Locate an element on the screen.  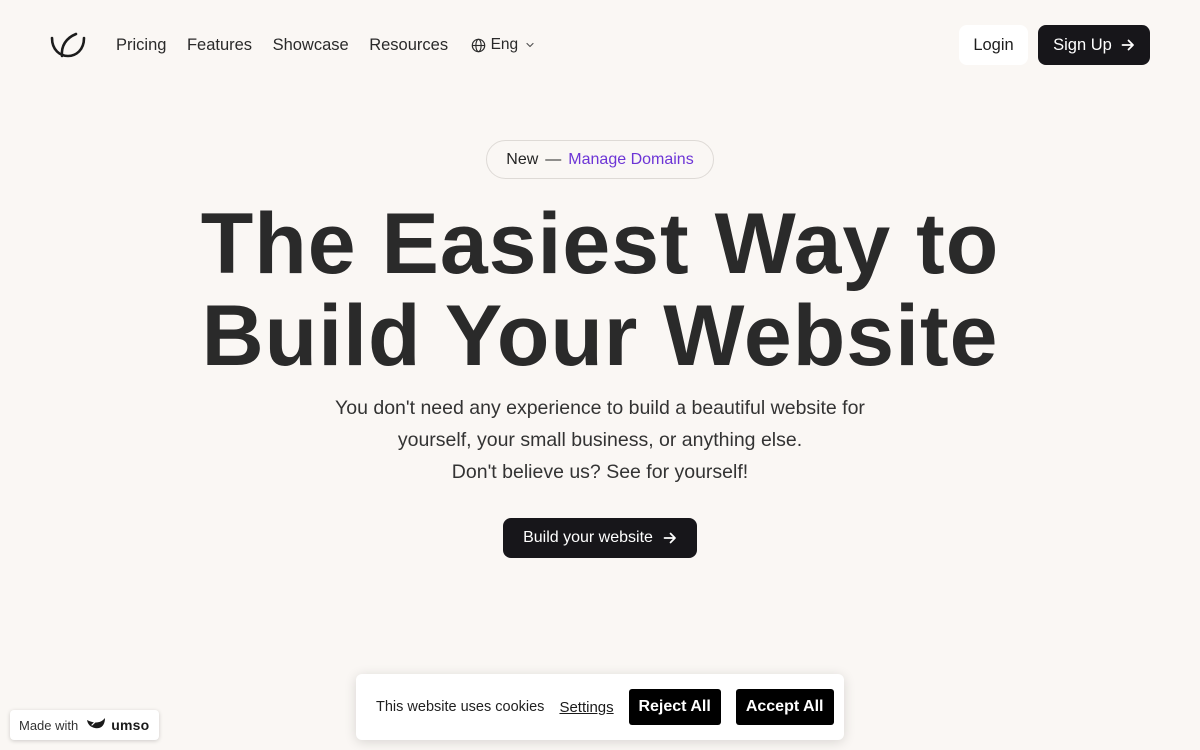
header-actions: Login Sign Up is located at coordinates (1054, 45).